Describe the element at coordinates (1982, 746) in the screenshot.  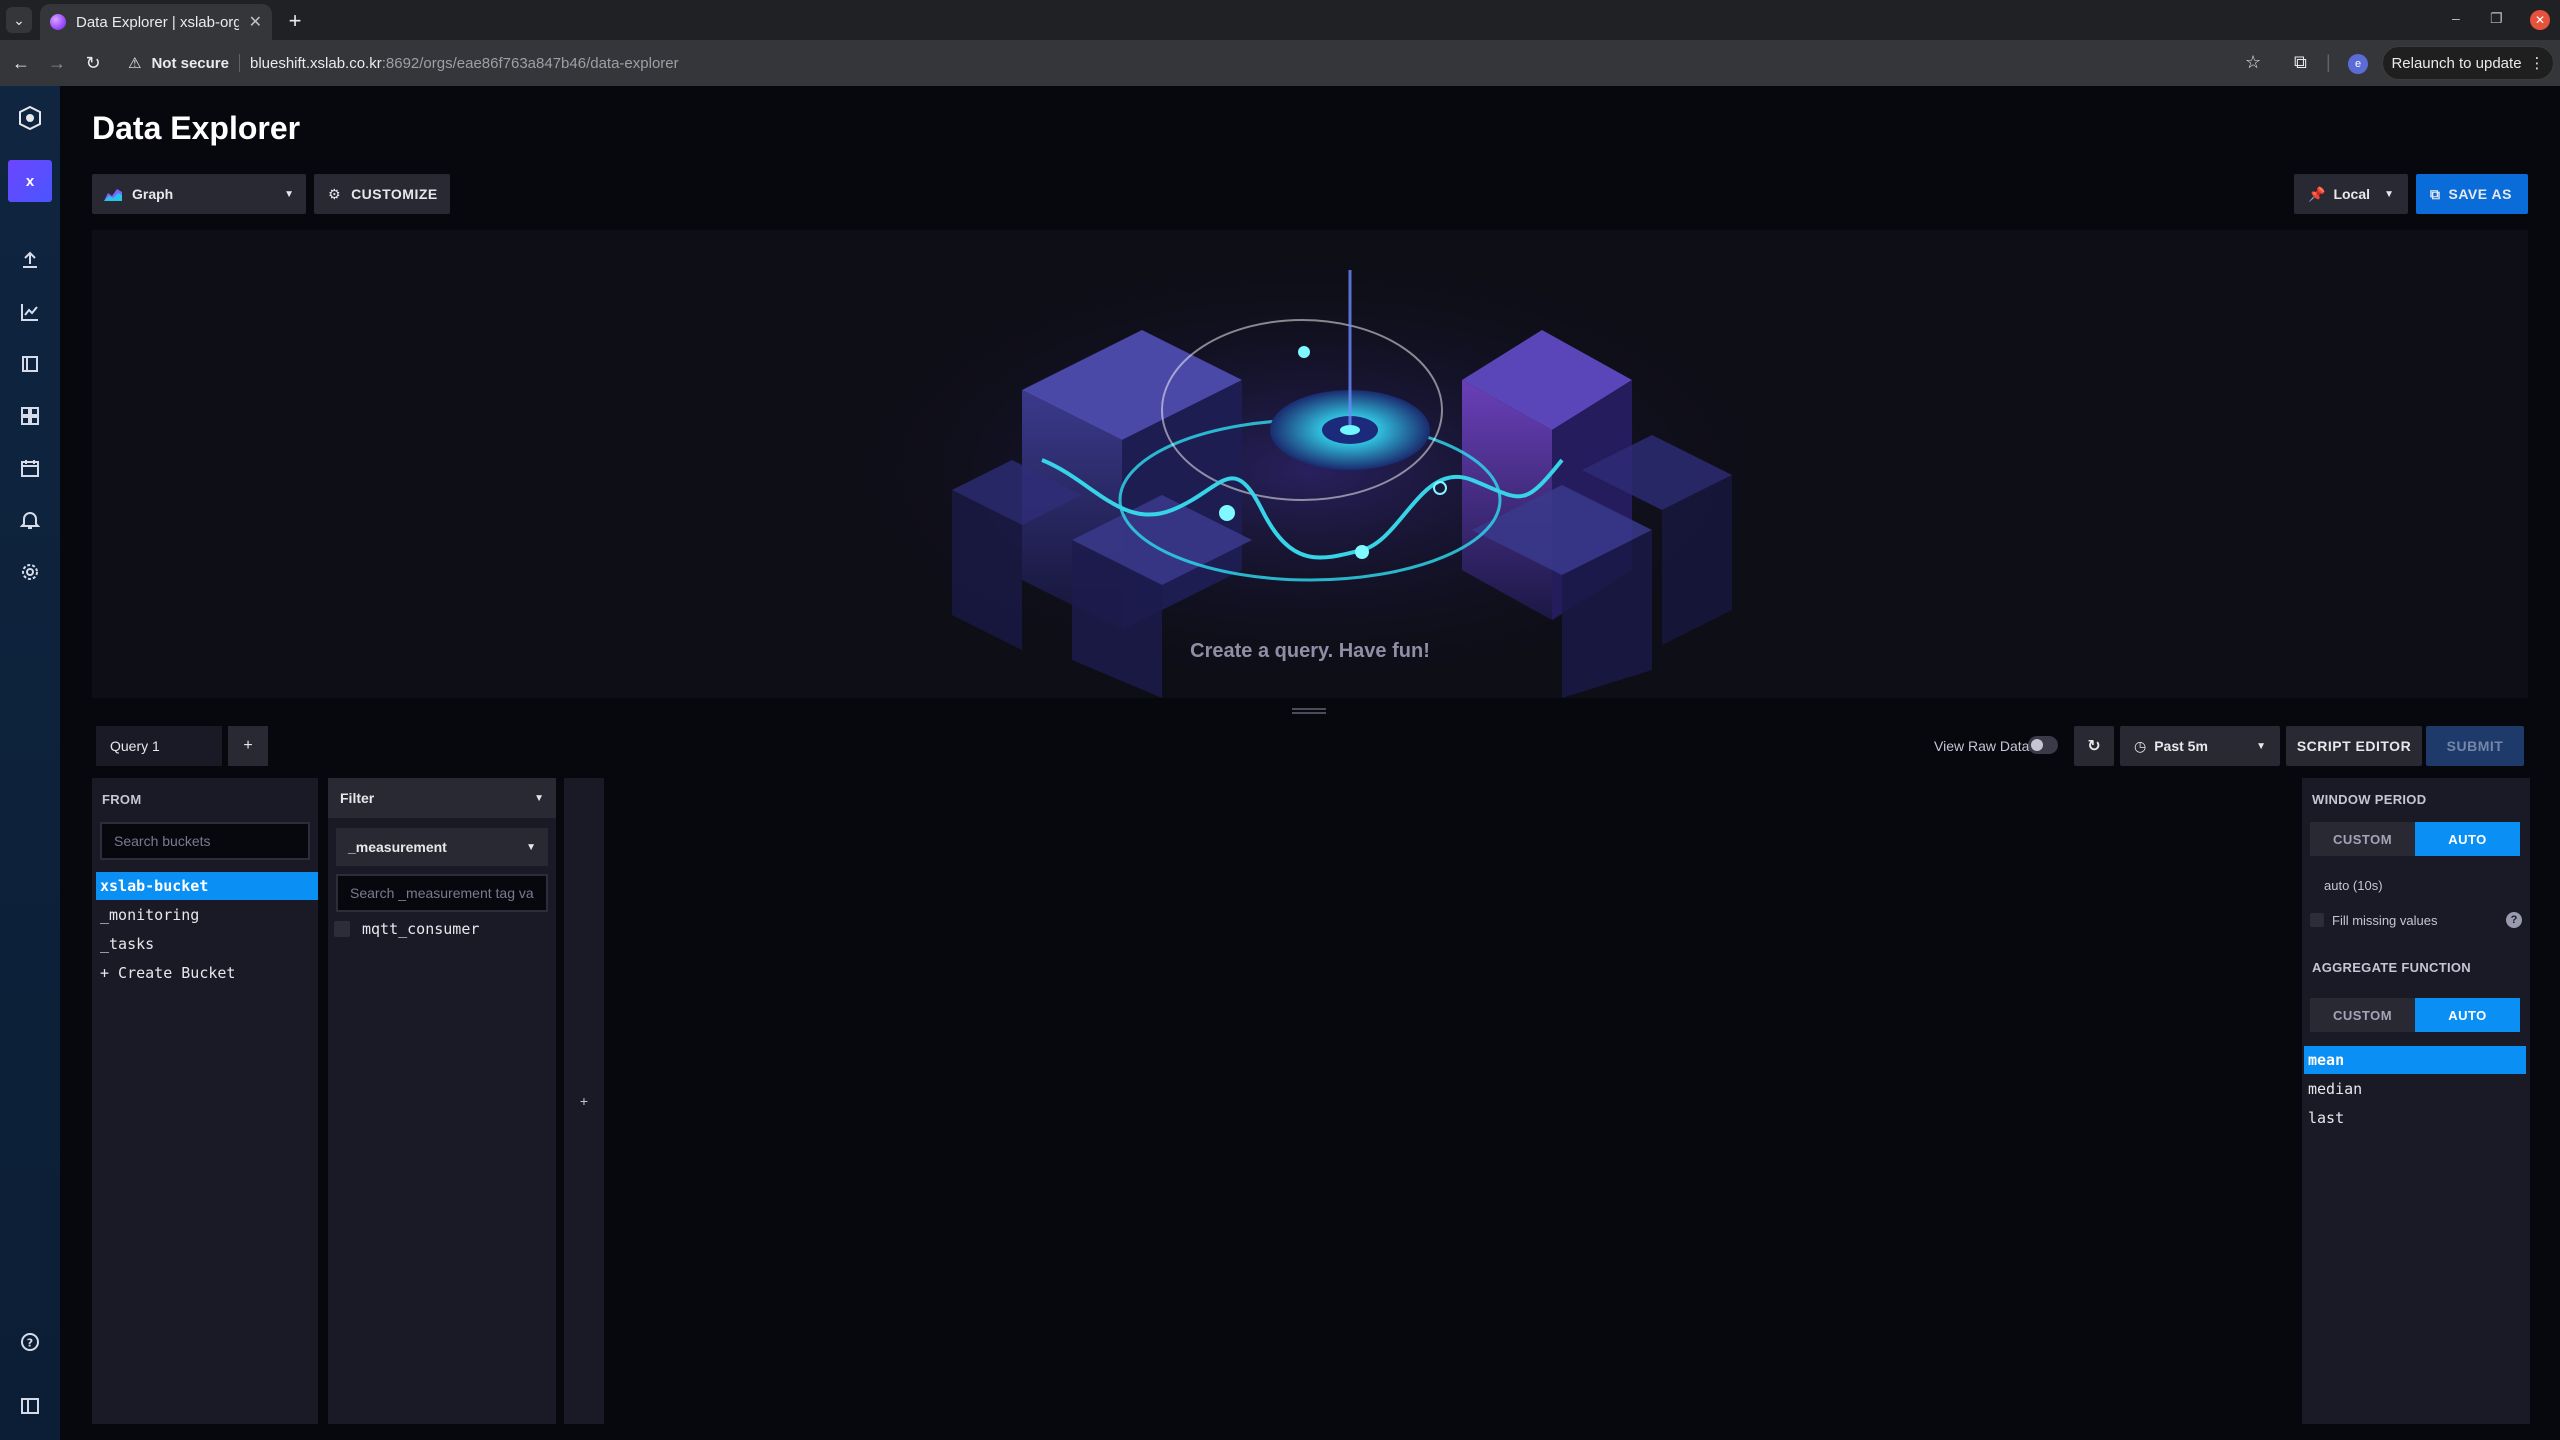
I see `view-raw-data-label: View Raw Data` at that location.